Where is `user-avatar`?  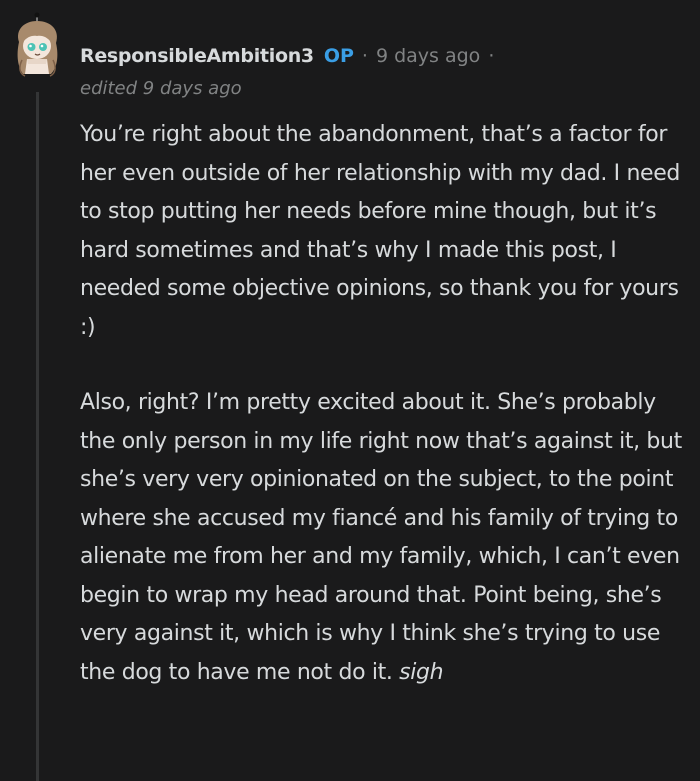 user-avatar is located at coordinates (38, 46).